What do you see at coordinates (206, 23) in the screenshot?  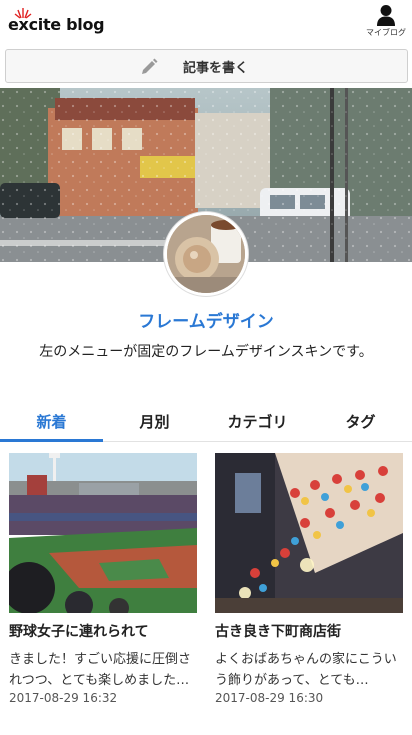 I see `app-header: excite blog マイブログ` at bounding box center [206, 23].